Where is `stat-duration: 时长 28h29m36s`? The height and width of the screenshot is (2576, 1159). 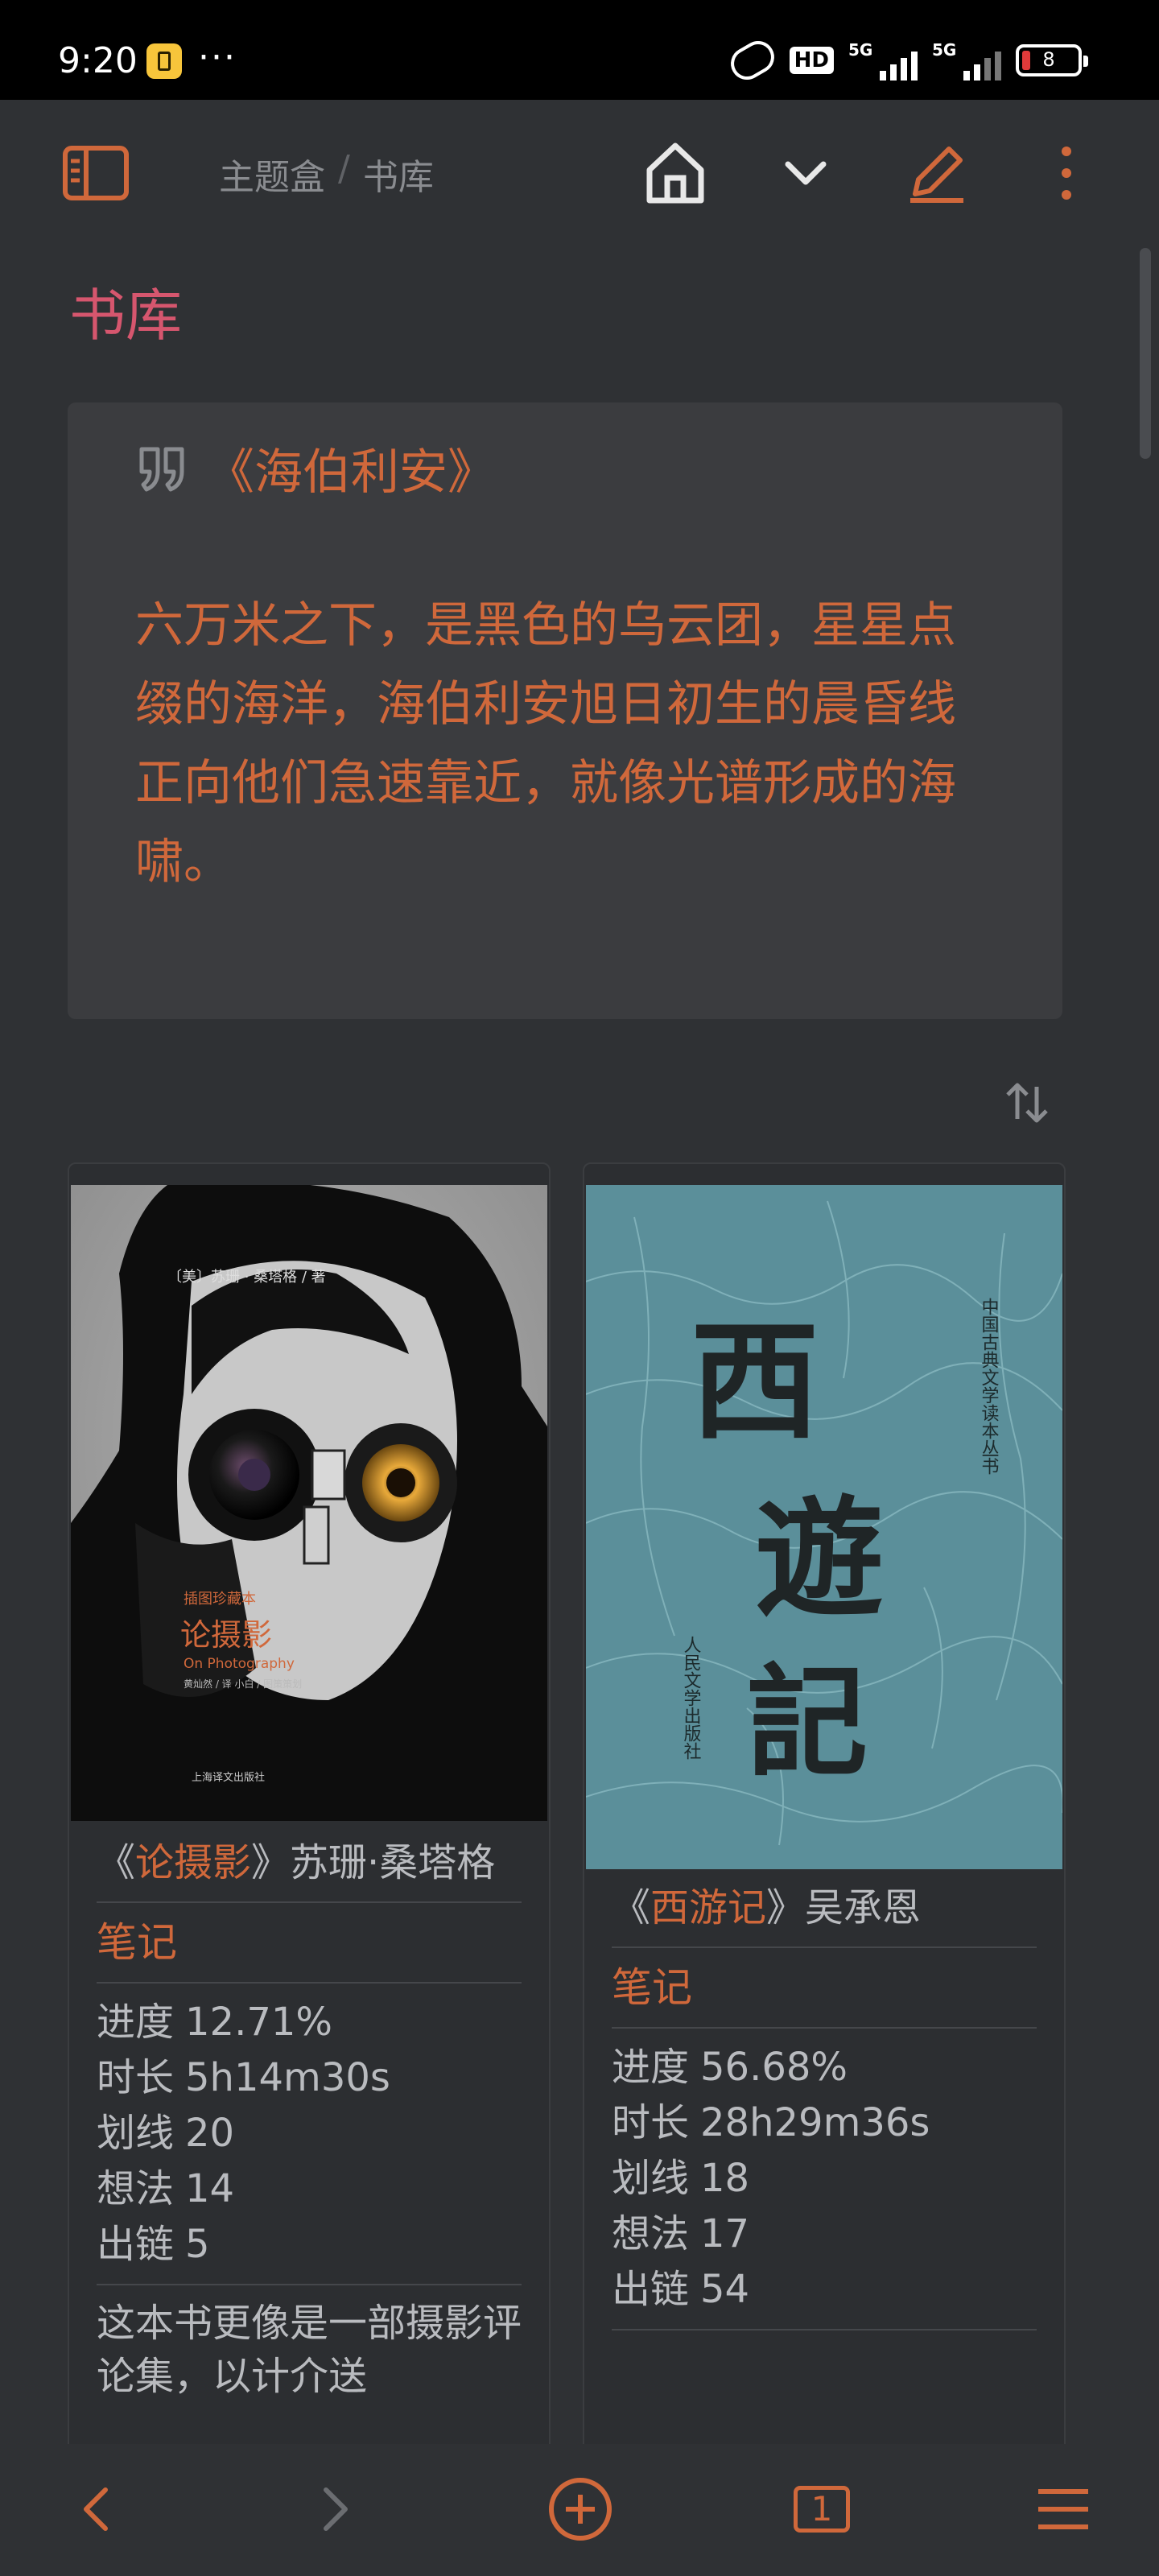
stat-duration: 时长 28h29m36s is located at coordinates (771, 2122).